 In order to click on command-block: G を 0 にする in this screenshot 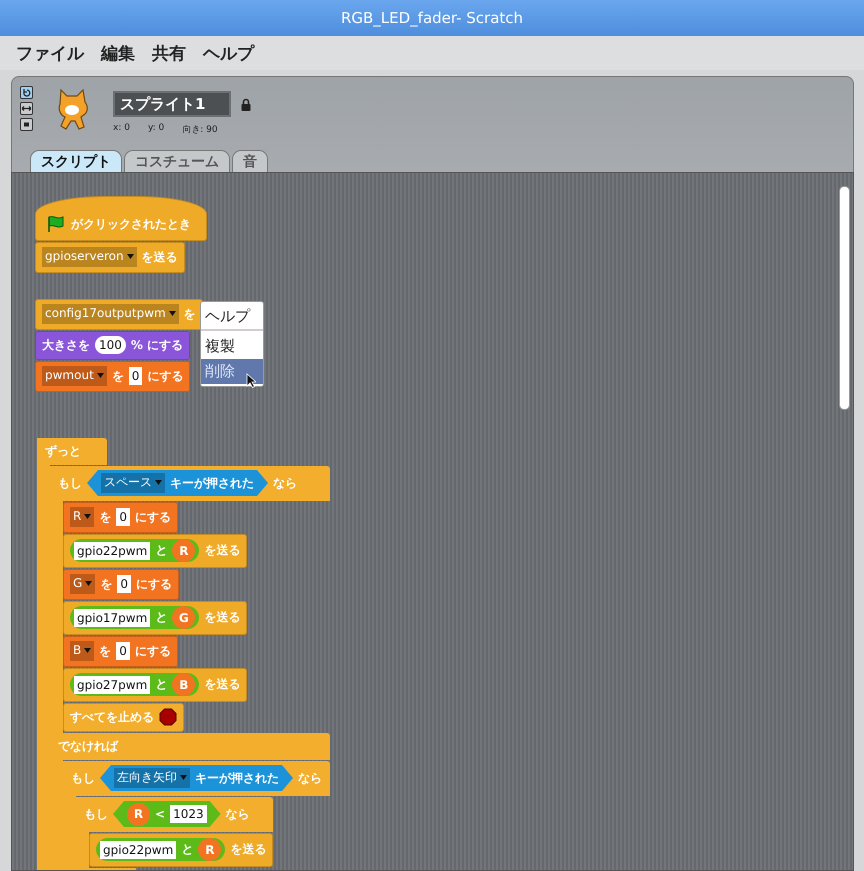, I will do `click(121, 584)`.